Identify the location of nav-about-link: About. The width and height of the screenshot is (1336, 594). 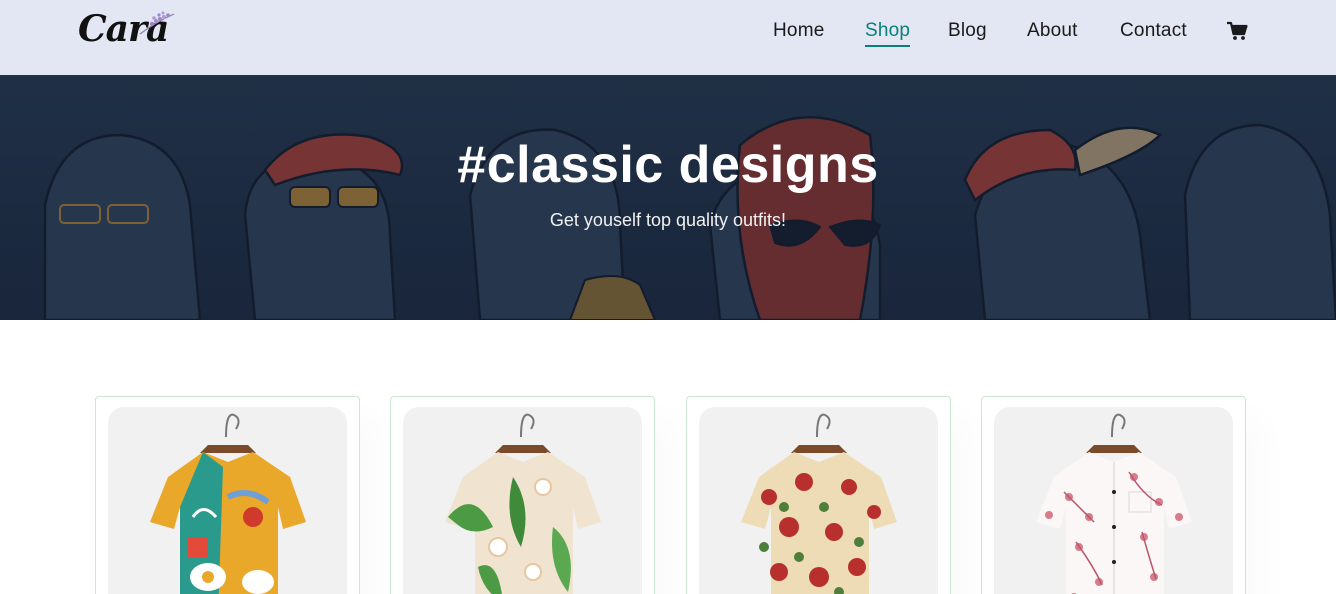
(1052, 31).